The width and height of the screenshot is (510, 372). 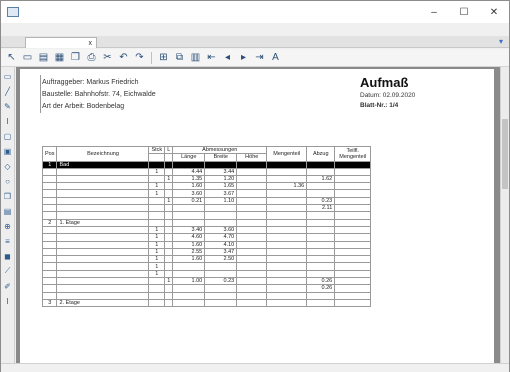 What do you see at coordinates (8, 211) in the screenshot?
I see `group-tool-icon: ▤` at bounding box center [8, 211].